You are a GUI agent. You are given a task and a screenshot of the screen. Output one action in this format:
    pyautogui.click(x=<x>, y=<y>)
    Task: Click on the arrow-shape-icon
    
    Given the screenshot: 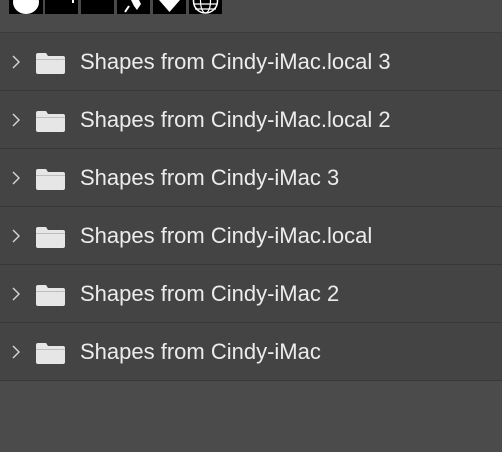 What is the action you would take?
    pyautogui.click(x=133, y=7)
    